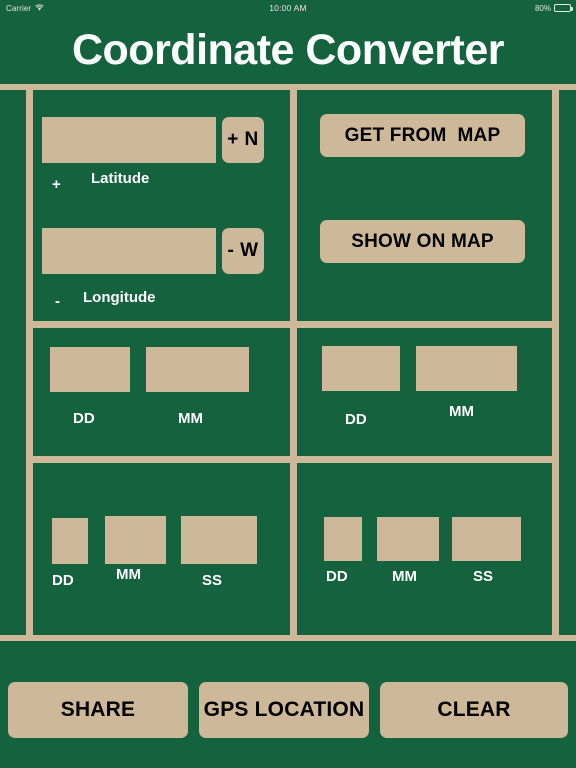  Describe the element at coordinates (361, 368) in the screenshot. I see `ddmm-right-dd-input` at that location.